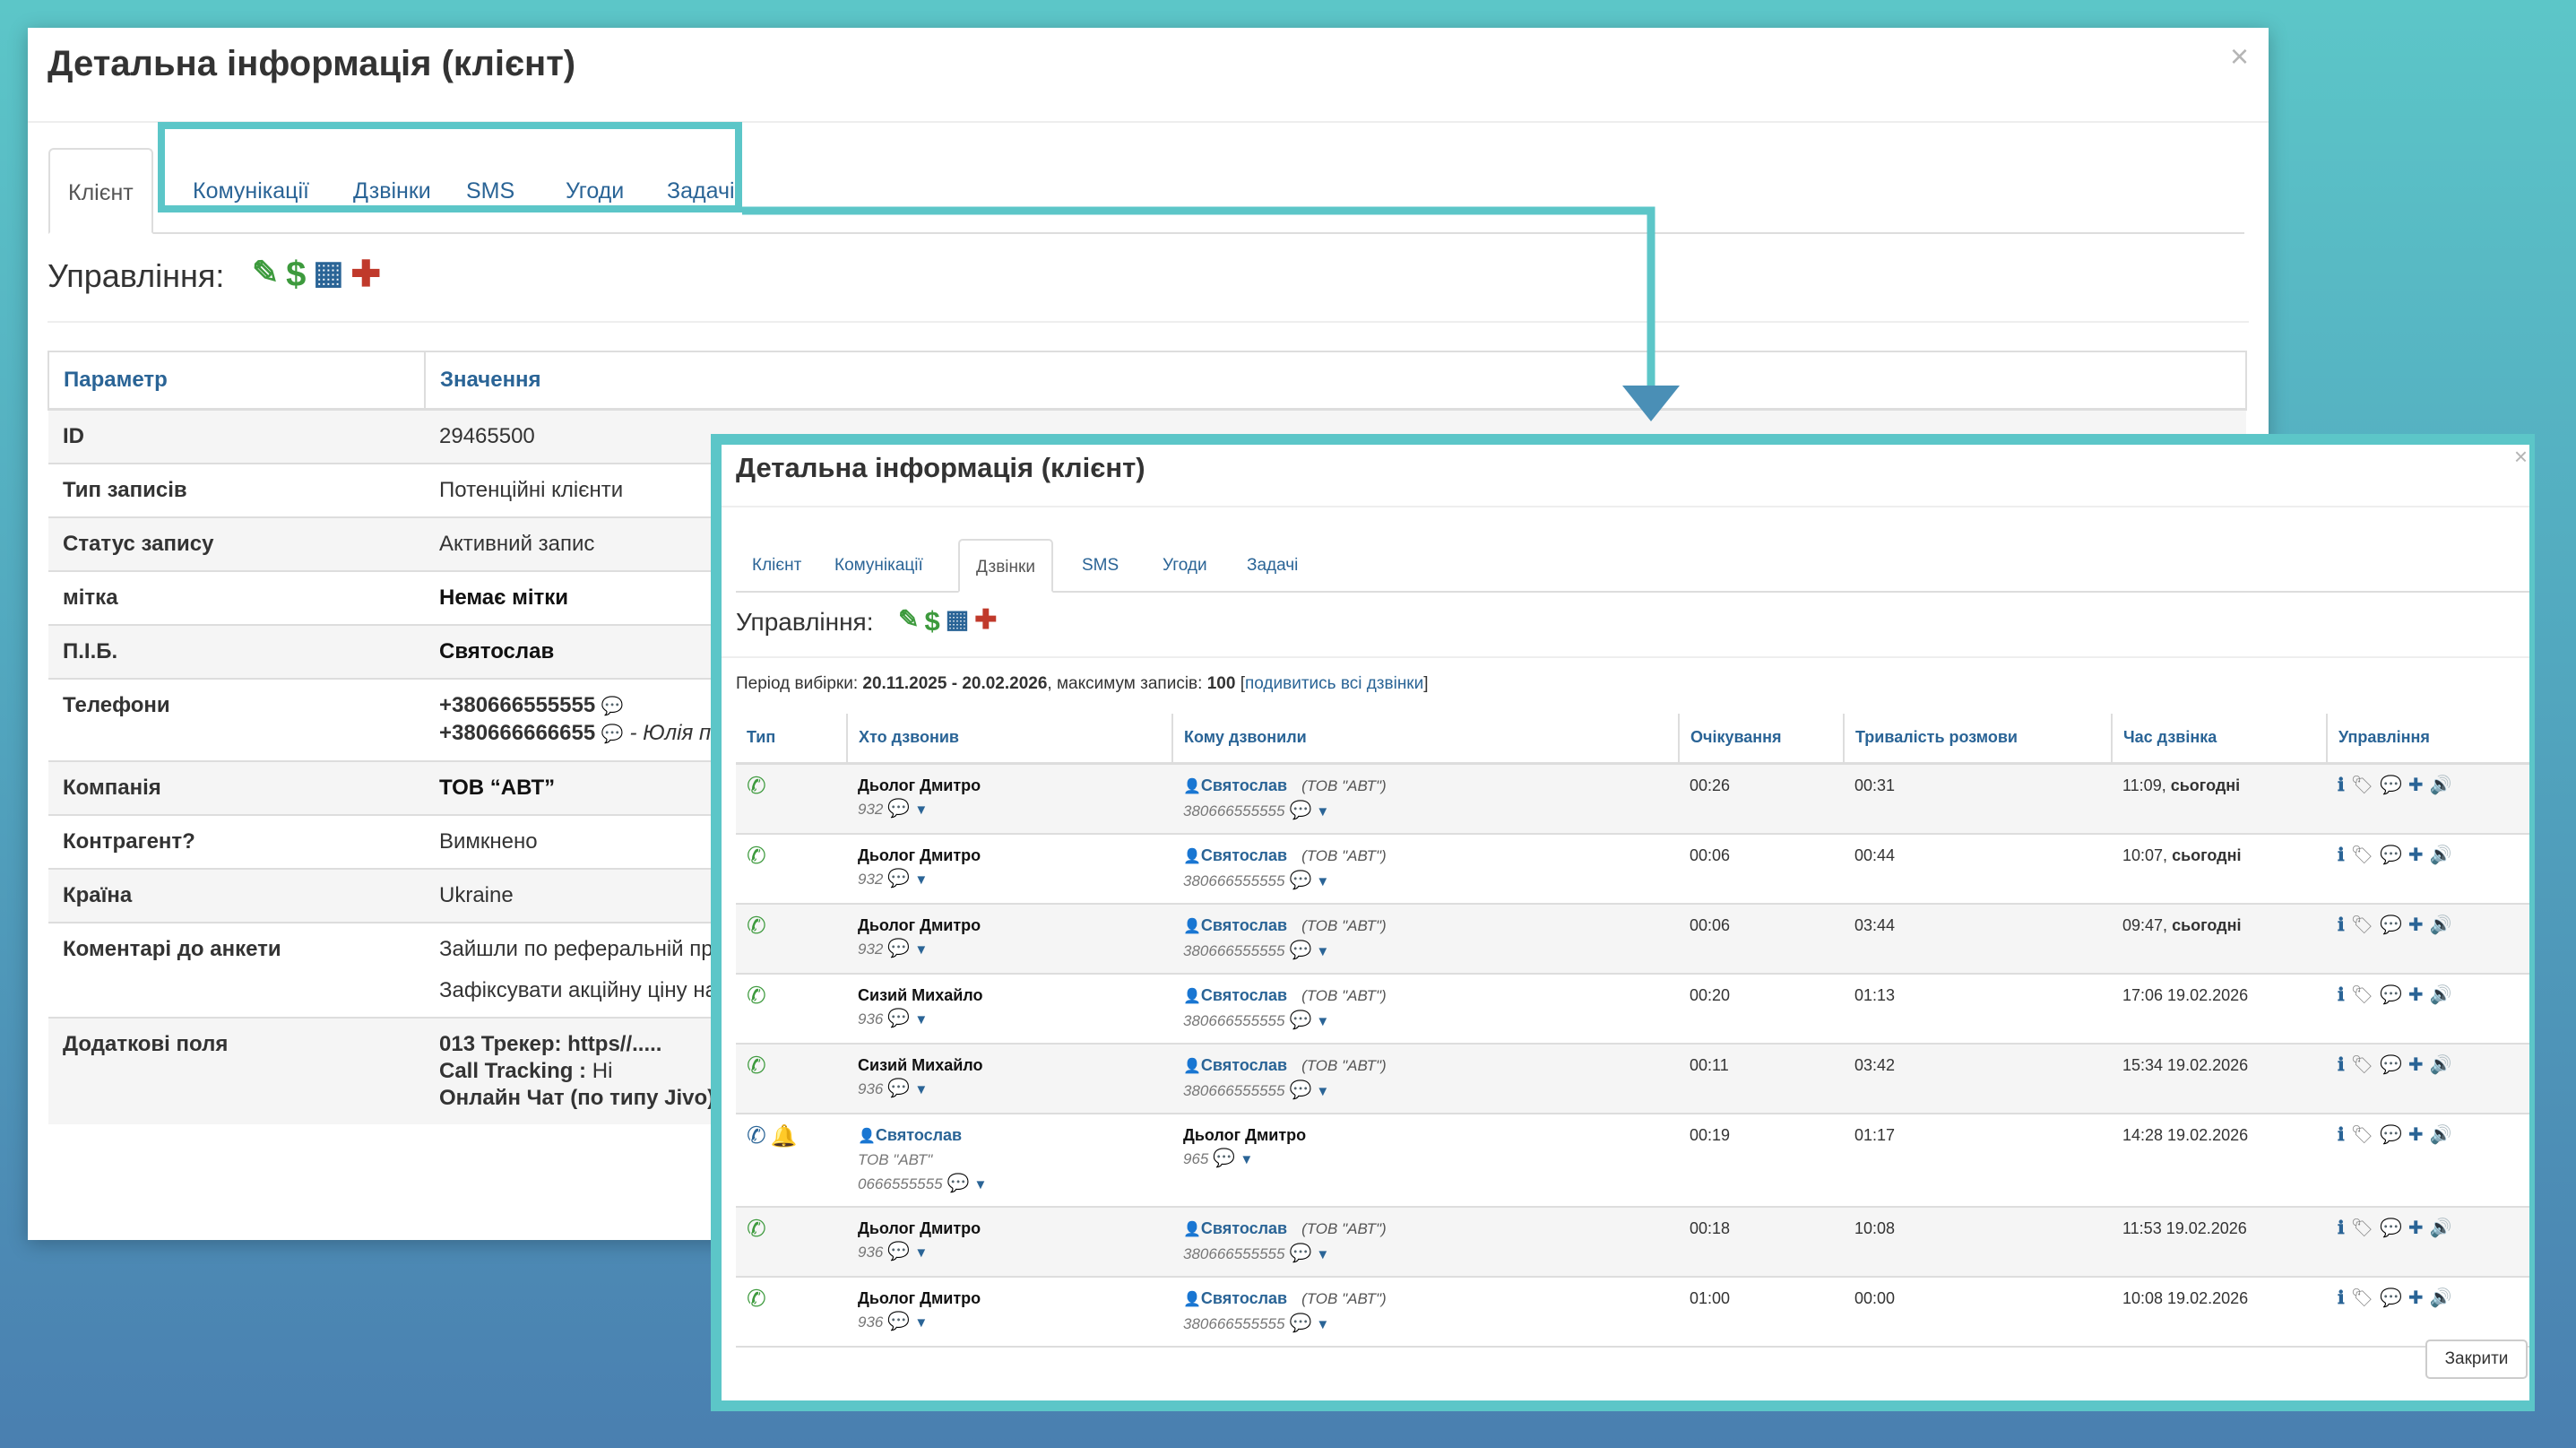  Describe the element at coordinates (701, 191) in the screenshot. I see `tab-tasks: Задачі` at that location.